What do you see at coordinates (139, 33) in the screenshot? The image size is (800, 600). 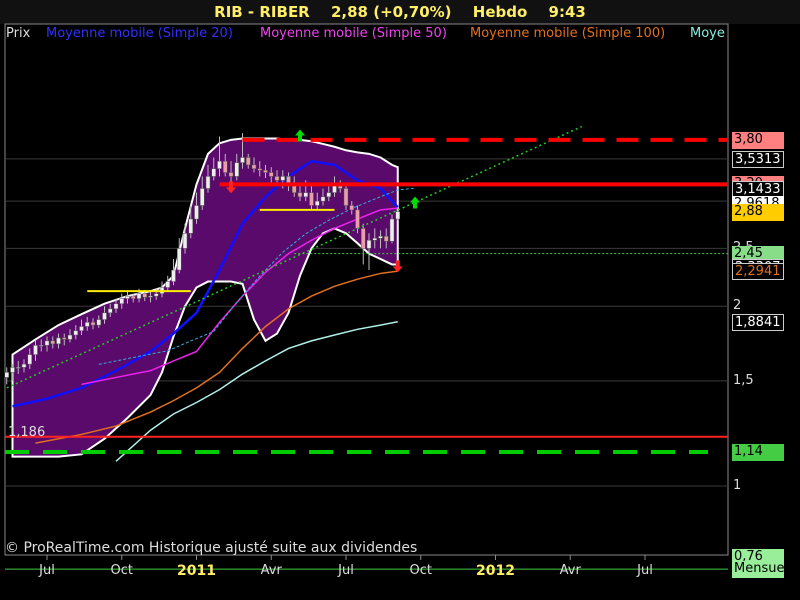 I see `legend-ma20: Moyenne mobile (Simple 20)` at bounding box center [139, 33].